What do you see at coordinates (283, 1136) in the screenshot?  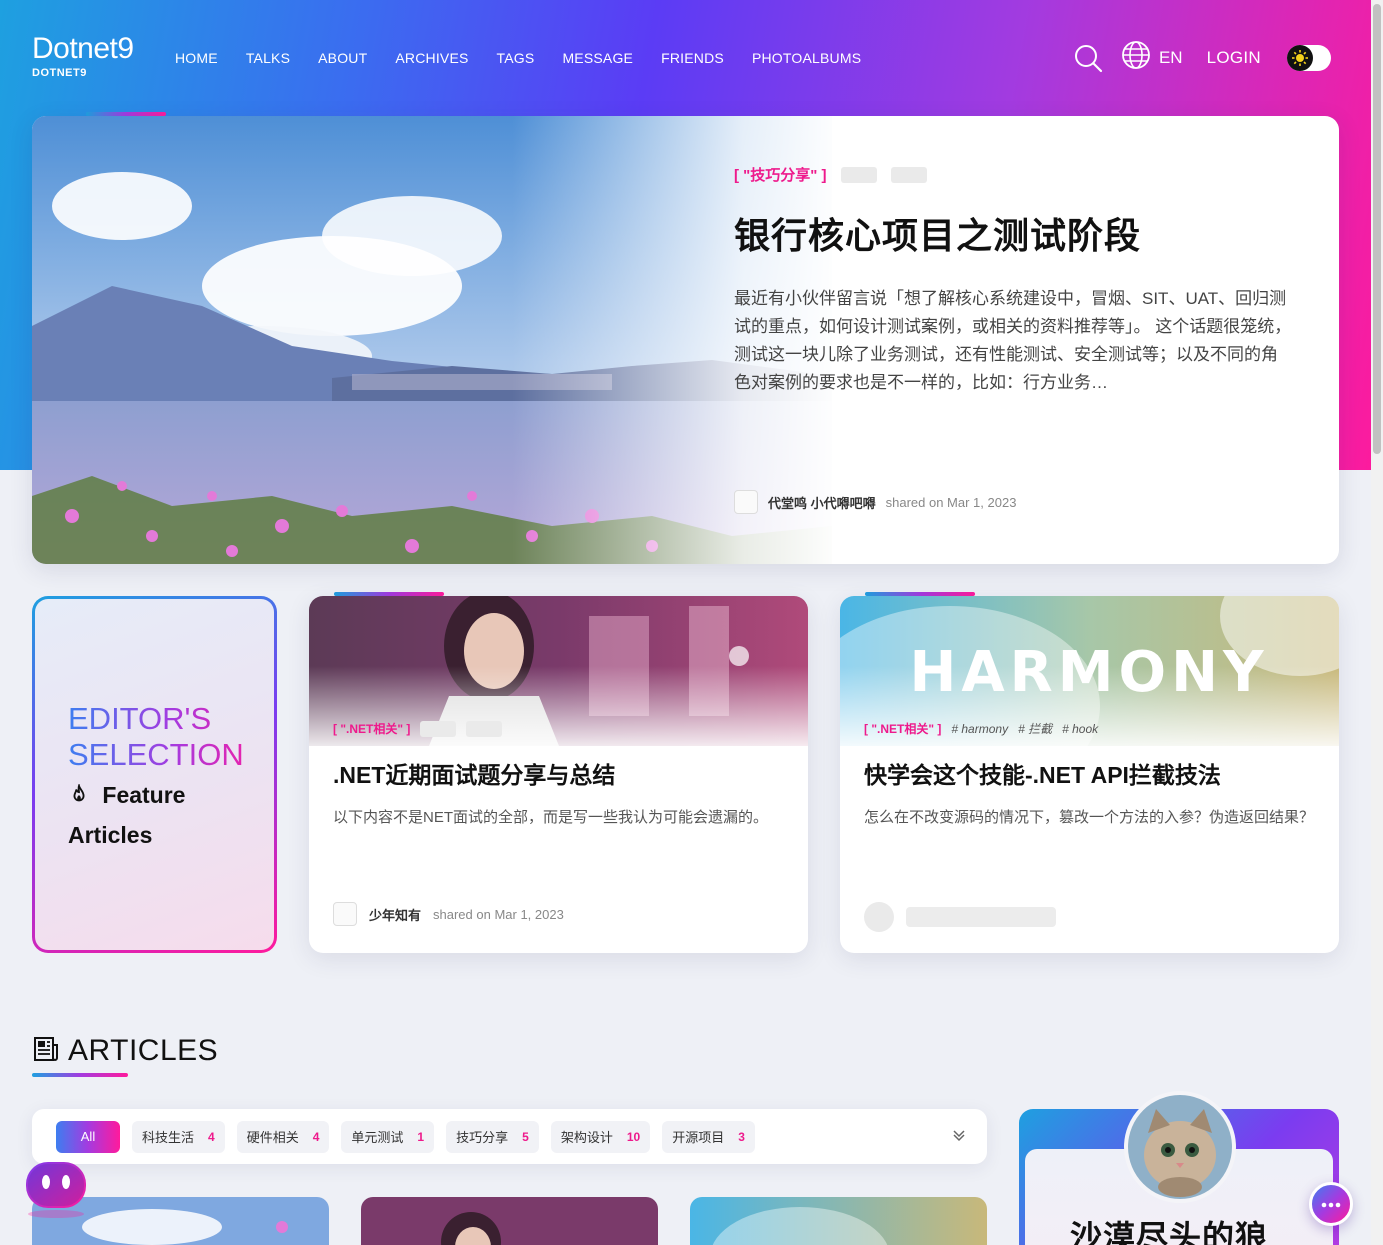 I see `filter-chip: 硬件相关 4` at bounding box center [283, 1136].